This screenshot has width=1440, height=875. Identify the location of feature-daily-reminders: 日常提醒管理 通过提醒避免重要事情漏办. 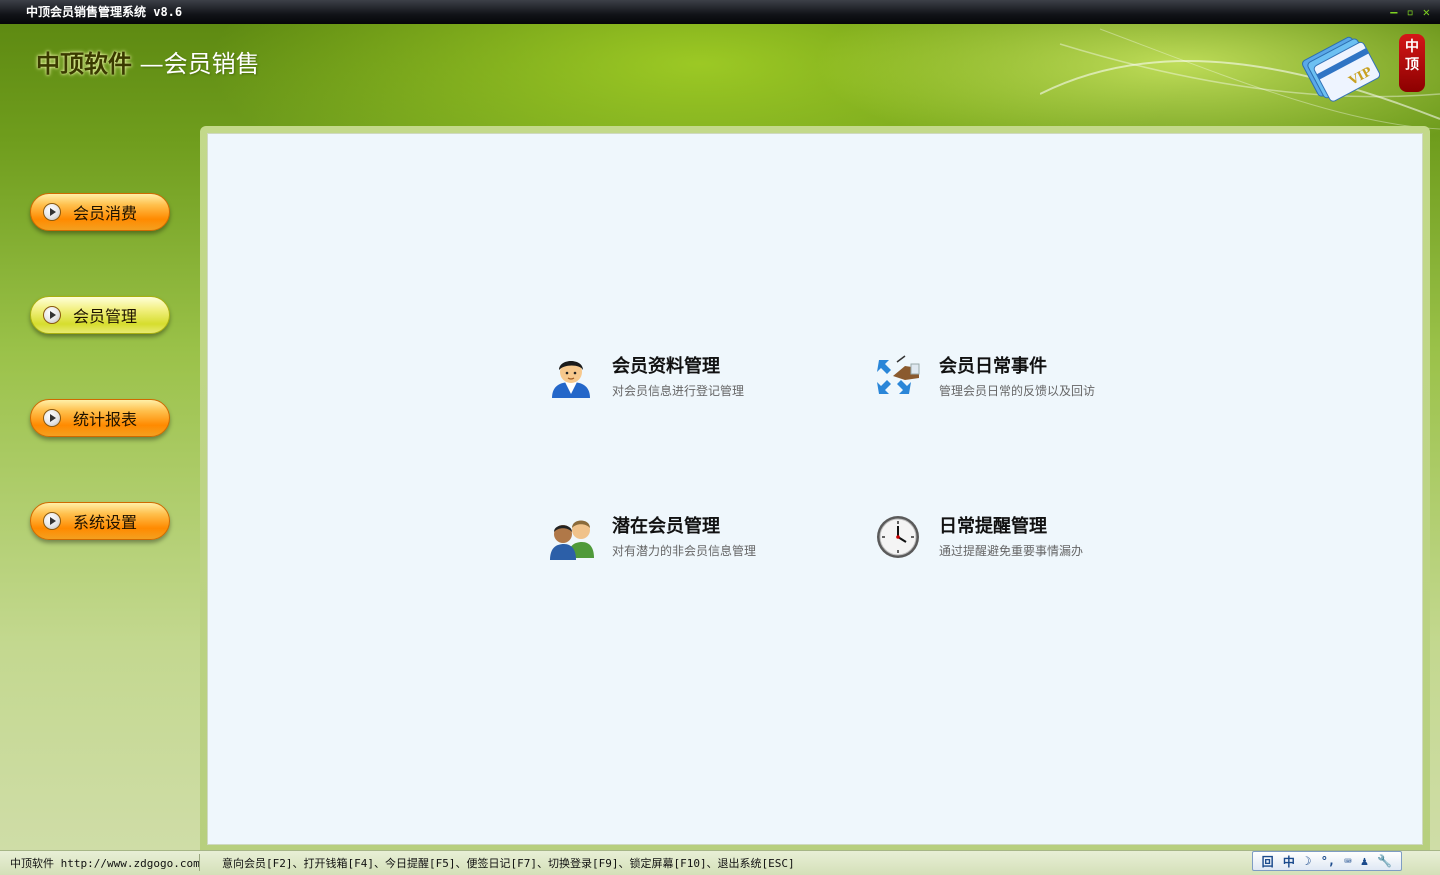
(979, 537).